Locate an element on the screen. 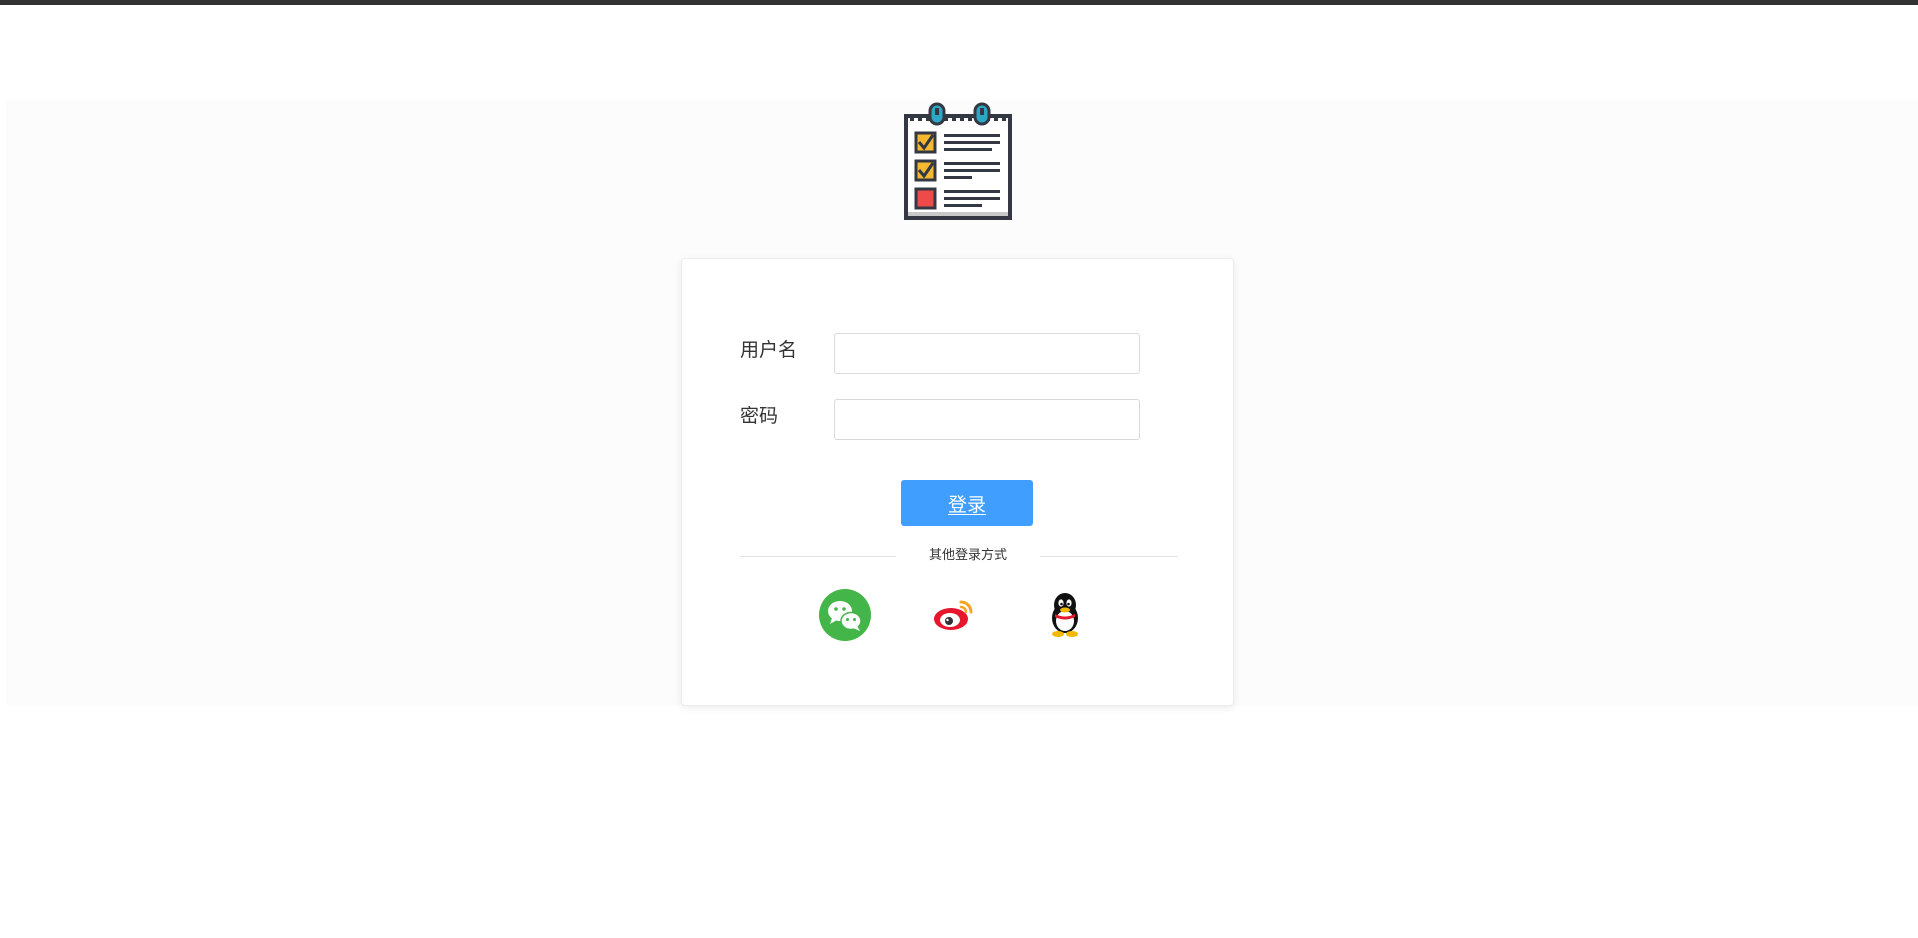 The width and height of the screenshot is (1918, 938). divider-left is located at coordinates (818, 556).